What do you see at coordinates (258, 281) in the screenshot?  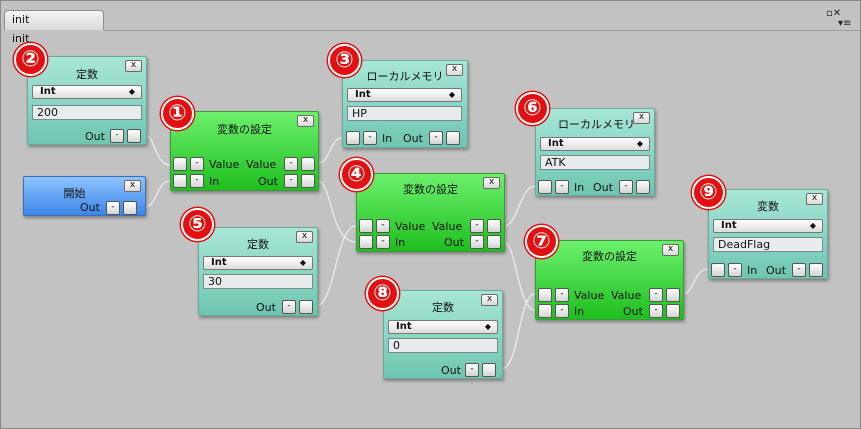 I see `value-field: 30` at bounding box center [258, 281].